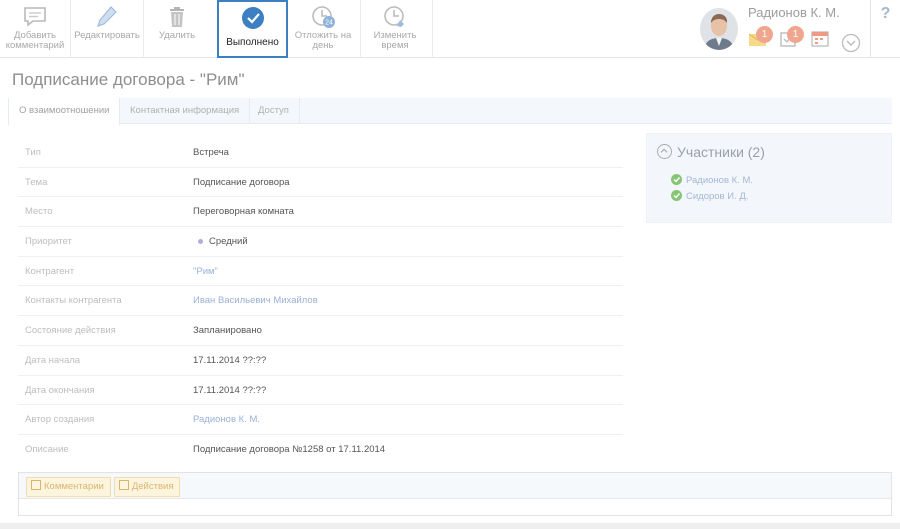  I want to click on mail-badge: 1, so click(764, 34).